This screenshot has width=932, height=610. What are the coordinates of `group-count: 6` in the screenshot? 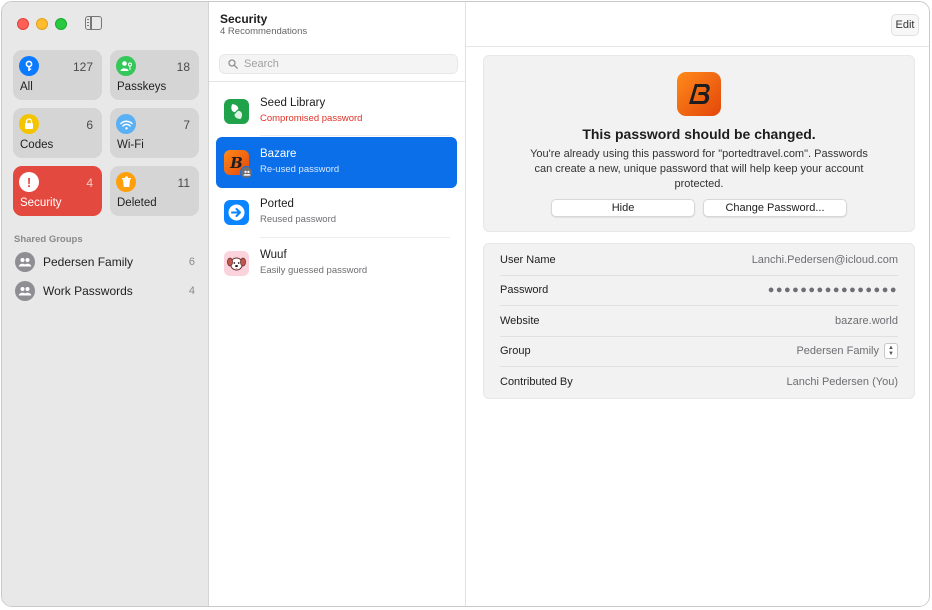 It's located at (191, 262).